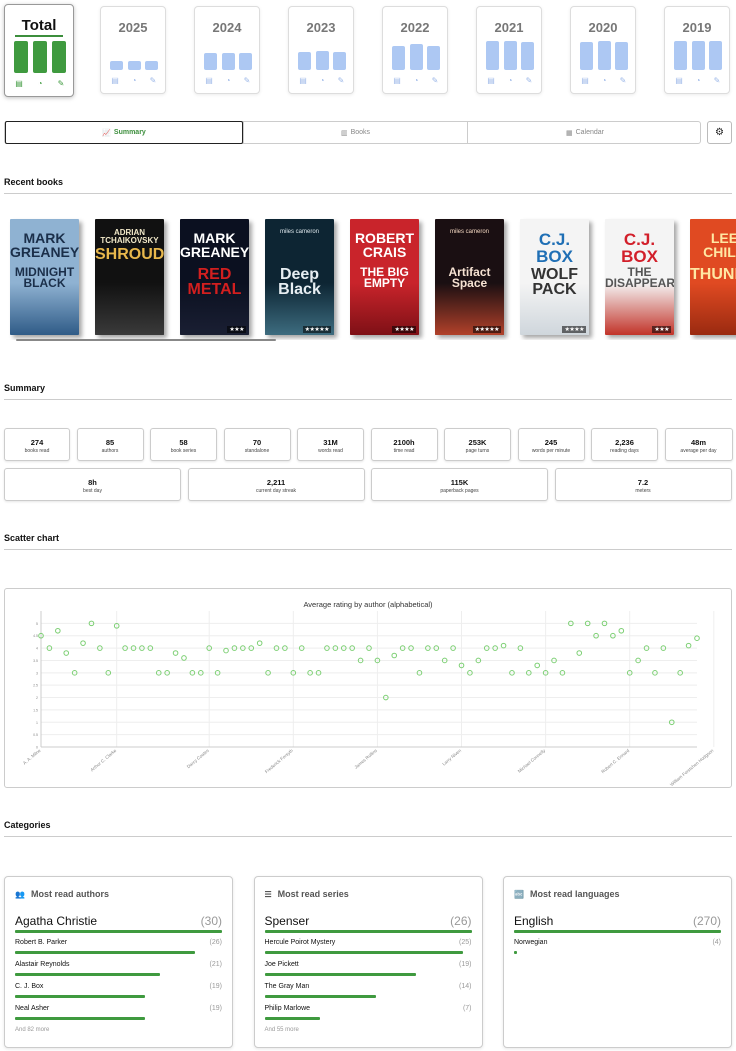  What do you see at coordinates (110, 451) in the screenshot?
I see `stat-label: authors` at bounding box center [110, 451].